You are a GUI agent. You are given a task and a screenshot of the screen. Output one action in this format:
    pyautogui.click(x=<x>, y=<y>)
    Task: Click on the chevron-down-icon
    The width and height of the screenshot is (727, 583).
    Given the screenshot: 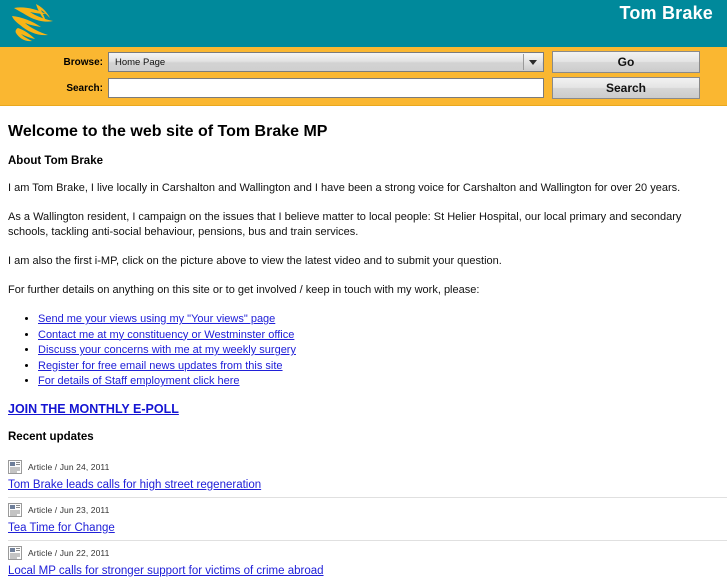 What is the action you would take?
    pyautogui.click(x=532, y=62)
    